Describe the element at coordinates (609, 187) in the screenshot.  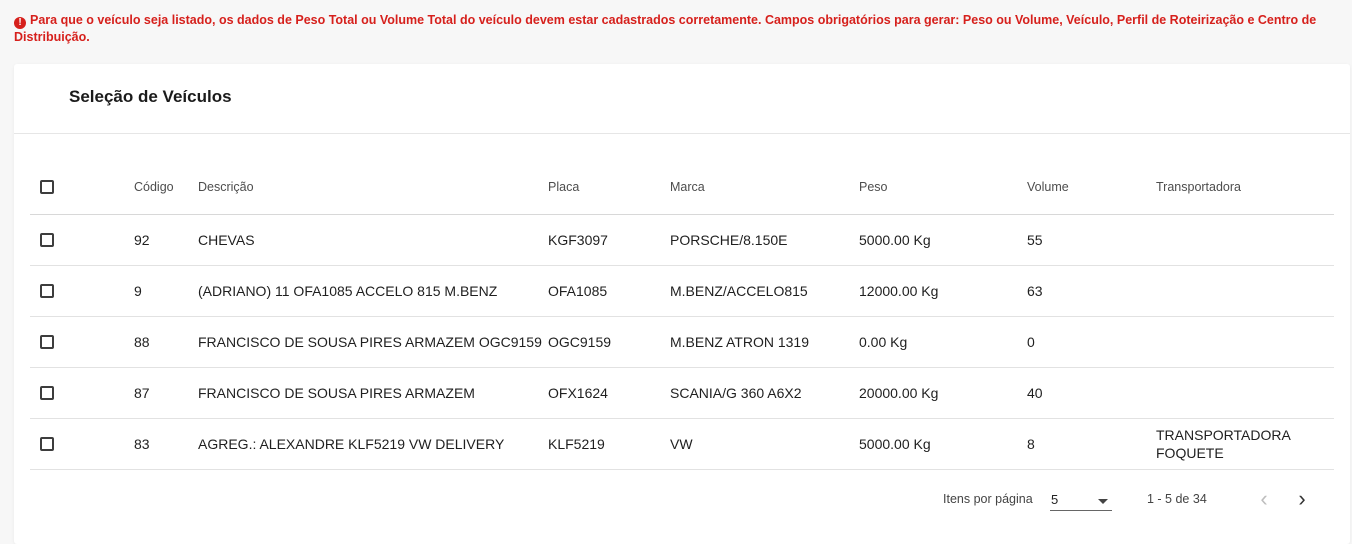
I see `header-placa: Placa` at that location.